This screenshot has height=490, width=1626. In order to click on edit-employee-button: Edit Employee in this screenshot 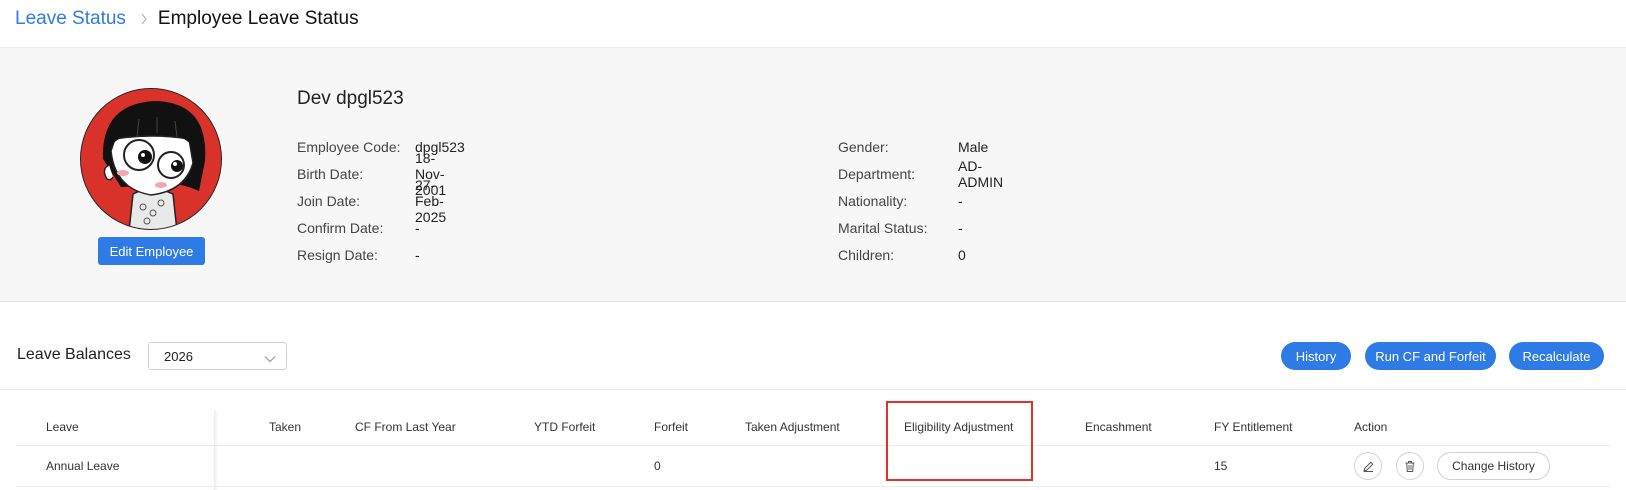, I will do `click(151, 251)`.